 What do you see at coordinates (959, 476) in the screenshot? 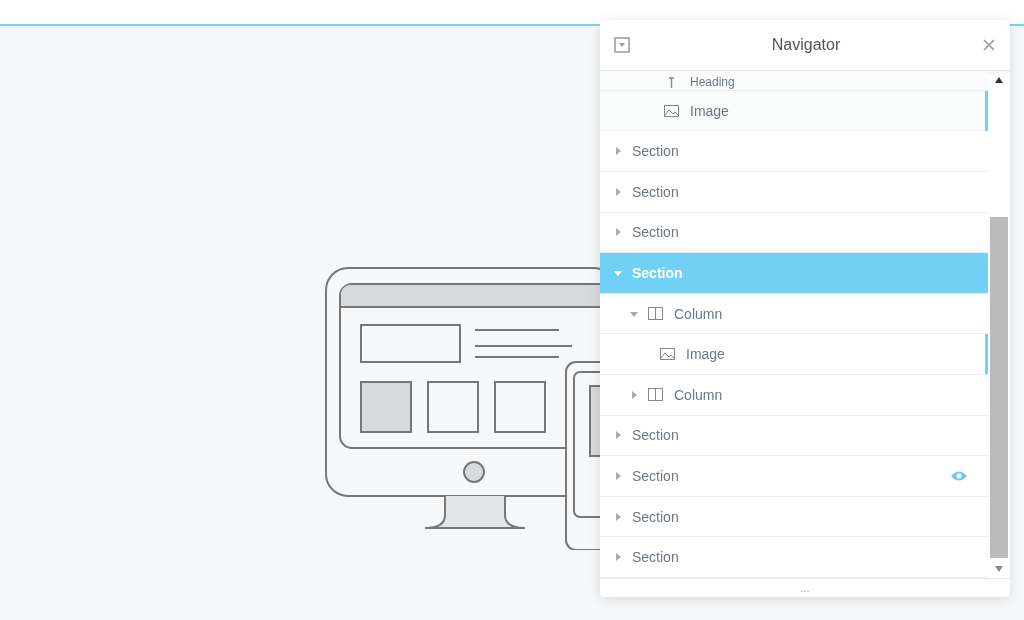
I see `eye-icon` at bounding box center [959, 476].